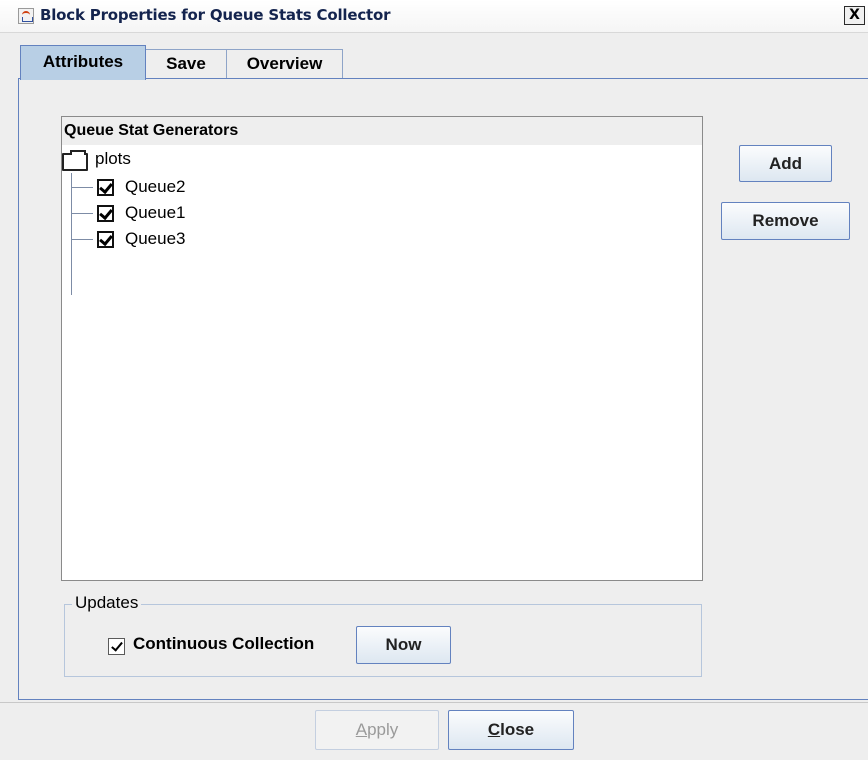  What do you see at coordinates (361, 729) in the screenshot?
I see `apply-mnemonic: A` at bounding box center [361, 729].